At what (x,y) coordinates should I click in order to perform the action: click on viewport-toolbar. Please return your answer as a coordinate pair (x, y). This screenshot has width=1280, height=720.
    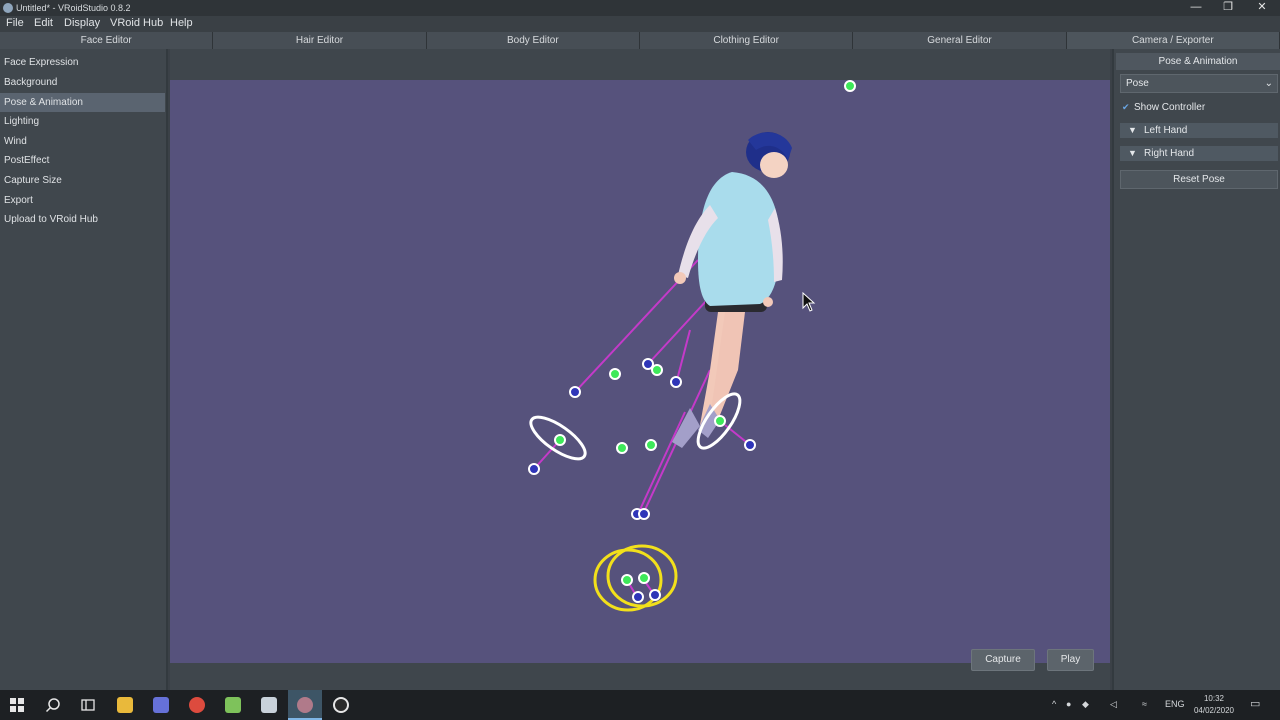
    Looking at the image, I should click on (640, 64).